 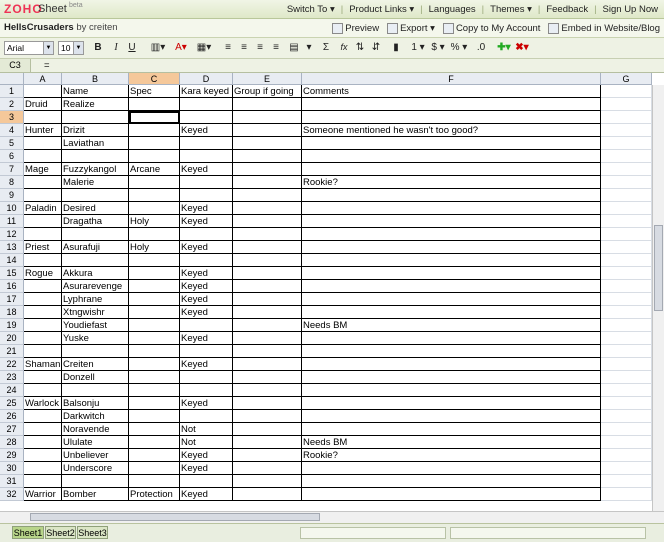 What do you see at coordinates (626, 299) in the screenshot?
I see `cell-g17` at bounding box center [626, 299].